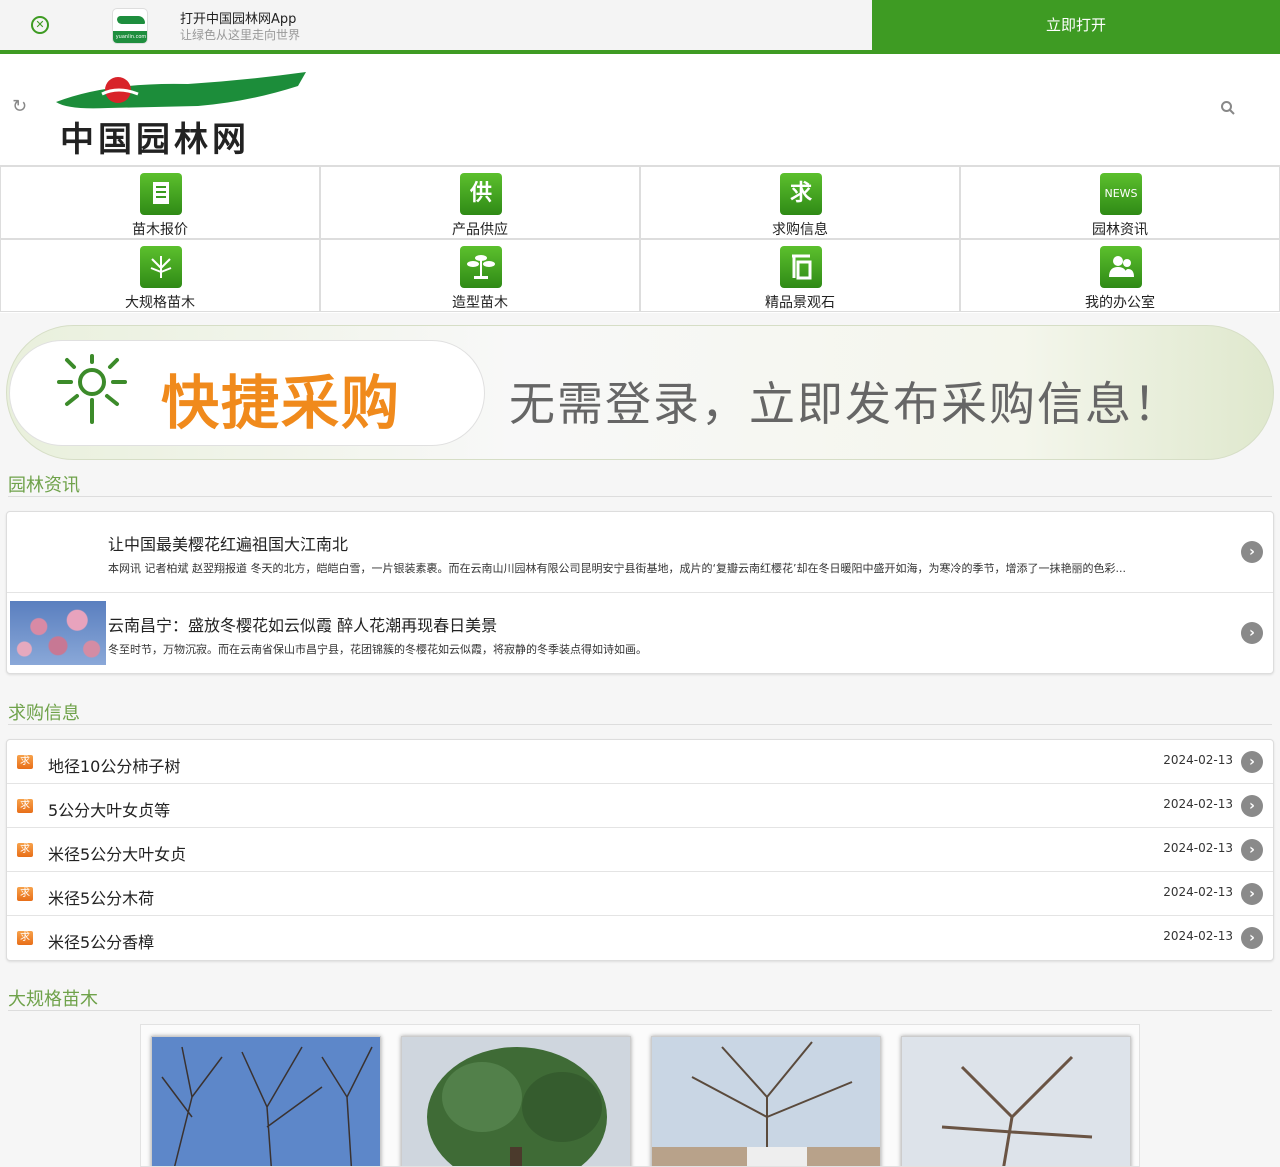  I want to click on news-title: 让中国最美樱花红遍祖国大江南北, so click(228, 544).